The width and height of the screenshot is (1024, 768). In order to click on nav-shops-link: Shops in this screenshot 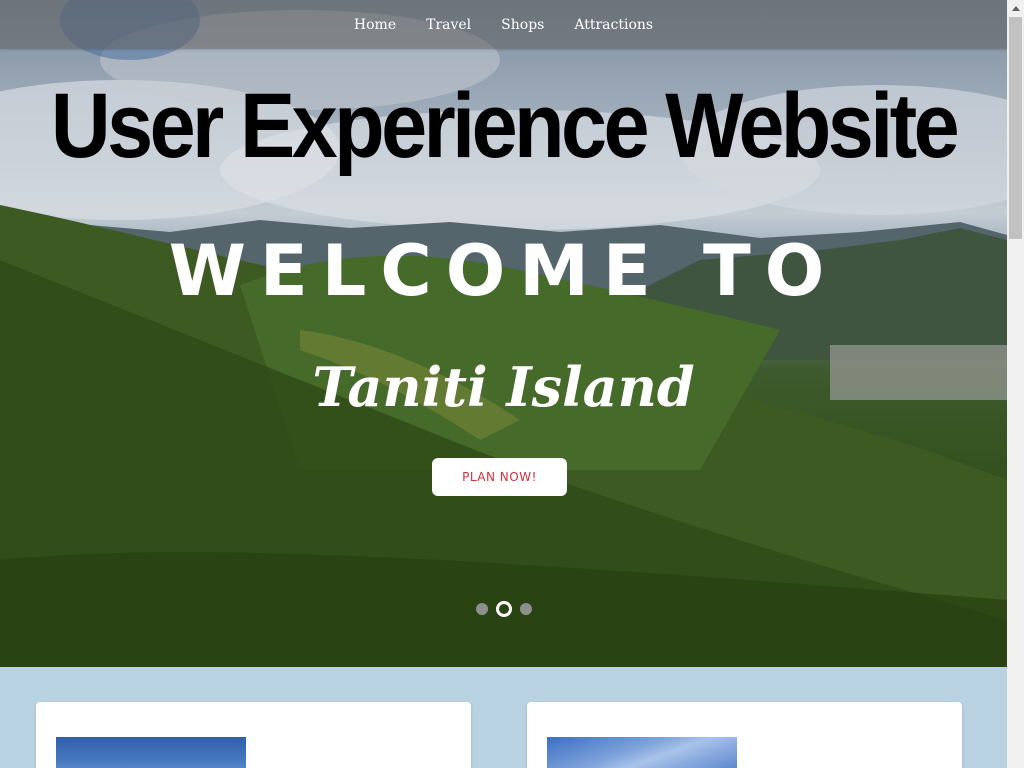, I will do `click(522, 25)`.